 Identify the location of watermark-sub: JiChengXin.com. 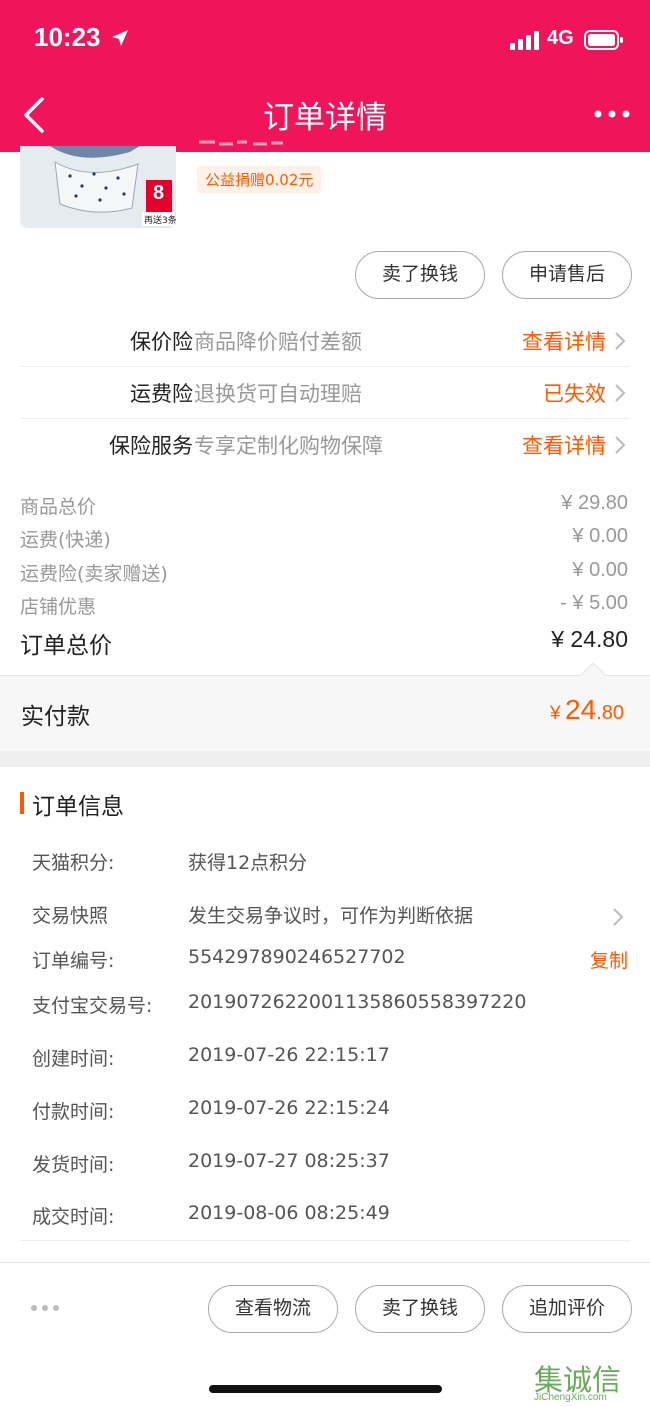
(570, 1397).